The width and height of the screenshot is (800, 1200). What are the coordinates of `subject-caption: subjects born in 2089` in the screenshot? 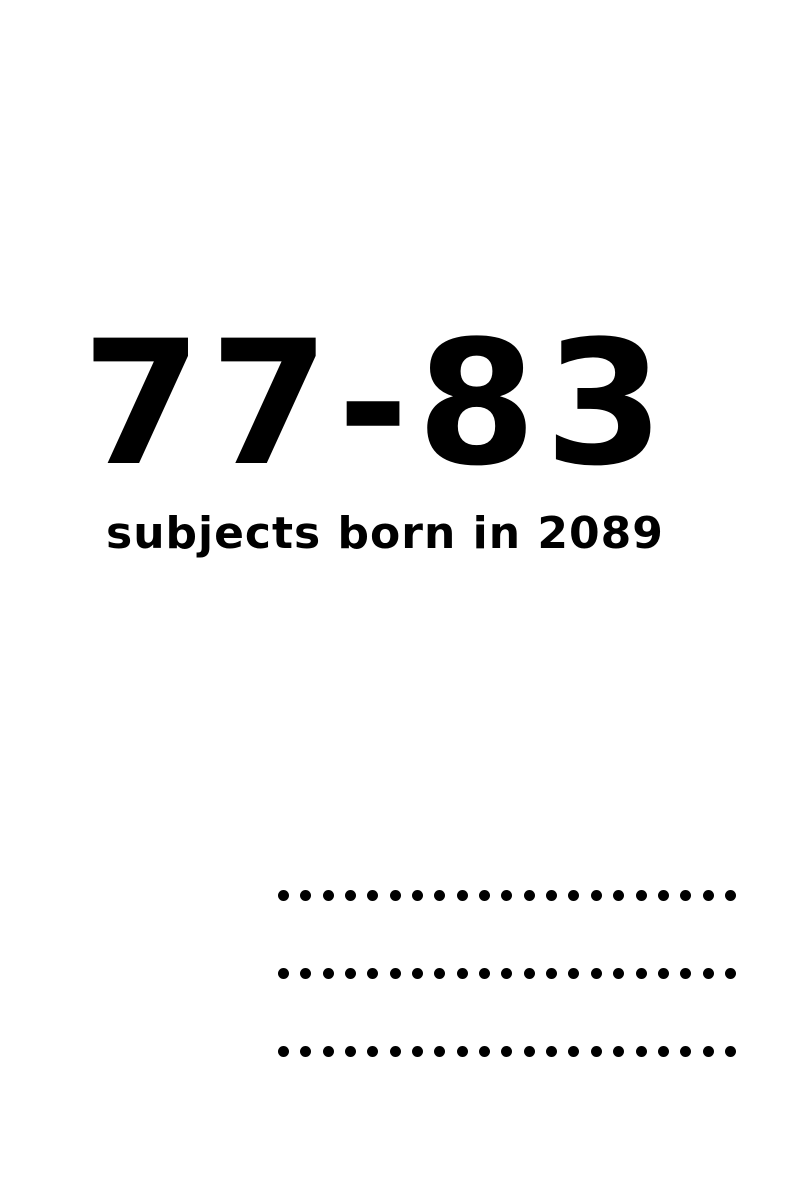 It's located at (385, 533).